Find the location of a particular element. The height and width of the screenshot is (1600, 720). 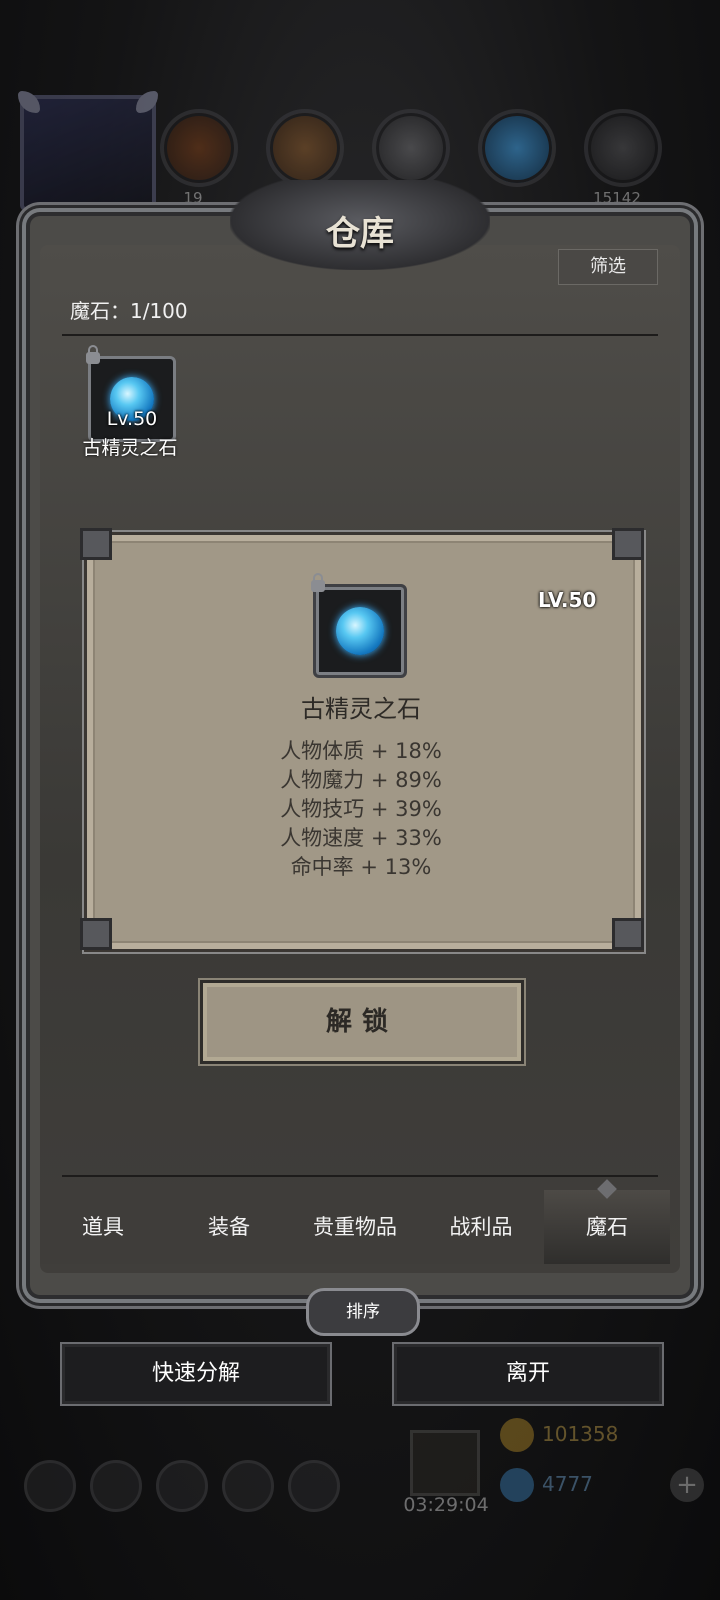

wood-log-icon is located at coordinates (199, 148).